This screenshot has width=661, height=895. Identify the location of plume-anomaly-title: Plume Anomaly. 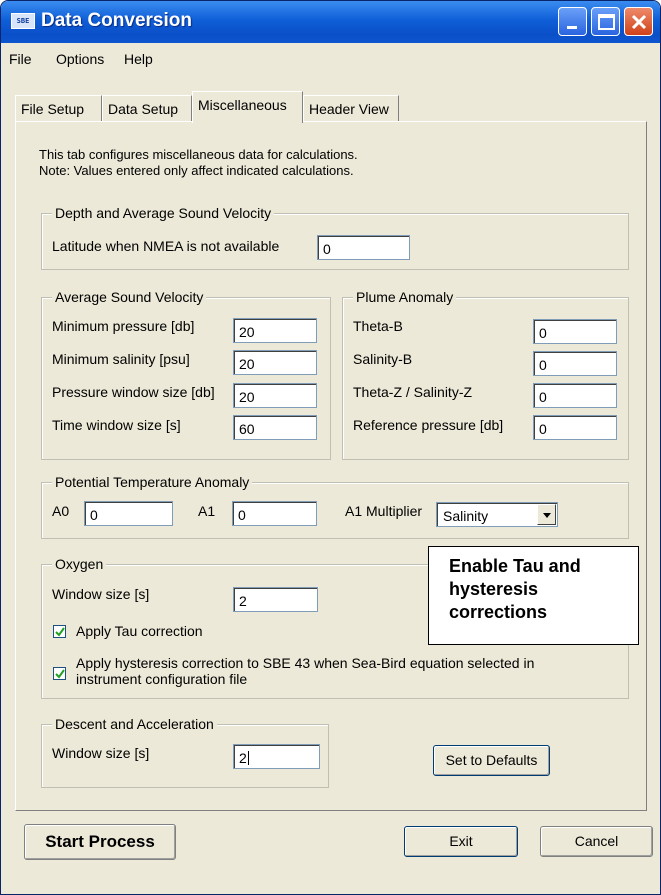
(405, 297).